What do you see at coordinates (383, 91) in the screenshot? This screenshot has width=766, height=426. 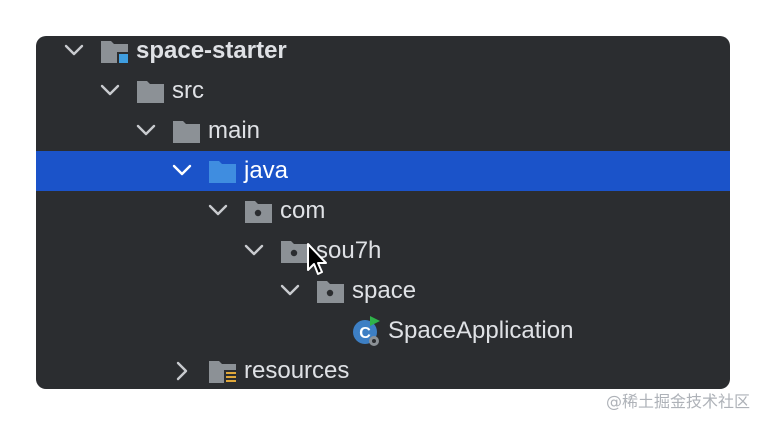 I see `tree-row-src: src` at bounding box center [383, 91].